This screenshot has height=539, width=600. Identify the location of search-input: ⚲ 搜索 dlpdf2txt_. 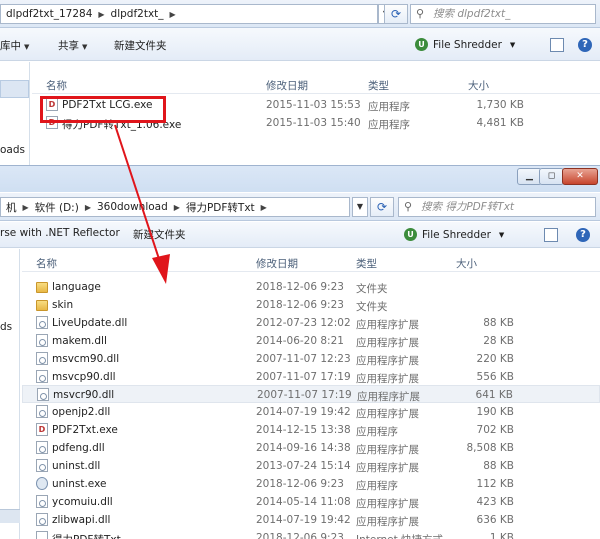
(503, 14).